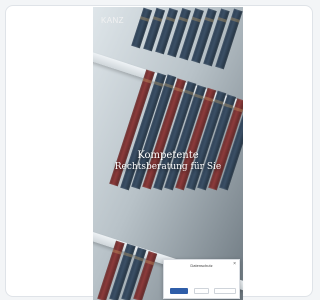 This screenshot has width=320, height=300. I want to click on accept-button, so click(179, 291).